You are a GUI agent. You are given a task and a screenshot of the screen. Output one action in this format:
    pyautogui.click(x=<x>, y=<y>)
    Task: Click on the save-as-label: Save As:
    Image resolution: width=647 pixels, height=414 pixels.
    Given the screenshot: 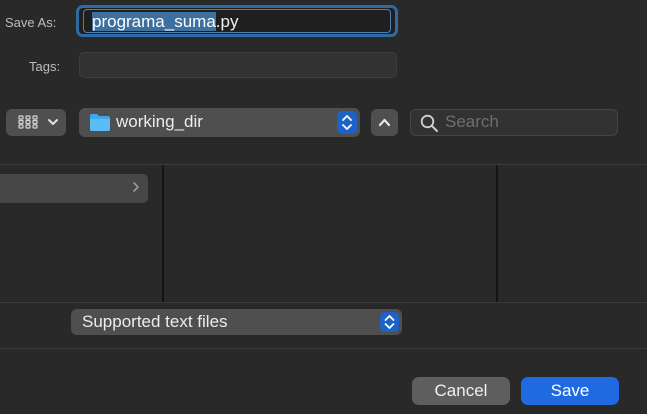 What is the action you would take?
    pyautogui.click(x=31, y=22)
    